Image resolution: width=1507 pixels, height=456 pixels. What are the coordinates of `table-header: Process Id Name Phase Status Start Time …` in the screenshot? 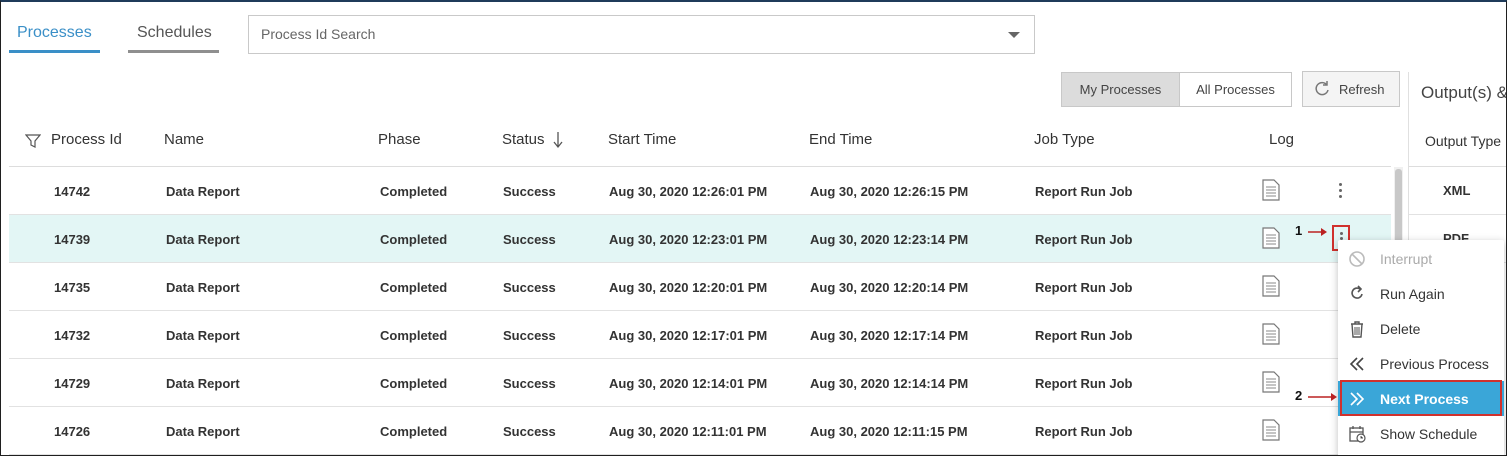 It's located at (700, 141).